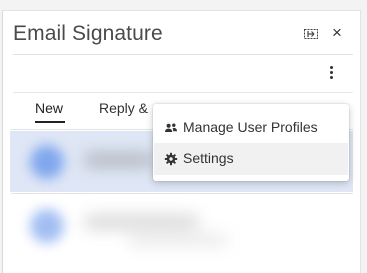 Image resolution: width=367 pixels, height=273 pixels. Describe the element at coordinates (331, 67) in the screenshot. I see `more-vertical-icon` at that location.